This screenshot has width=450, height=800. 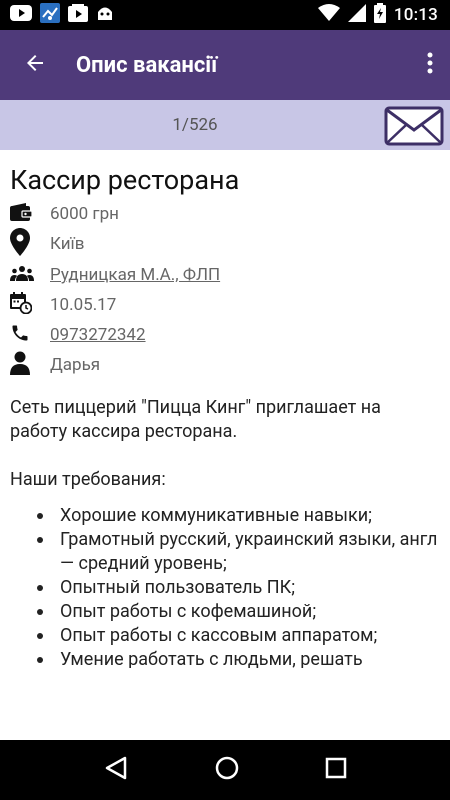 What do you see at coordinates (50, 15) in the screenshot?
I see `app-icon` at bounding box center [50, 15].